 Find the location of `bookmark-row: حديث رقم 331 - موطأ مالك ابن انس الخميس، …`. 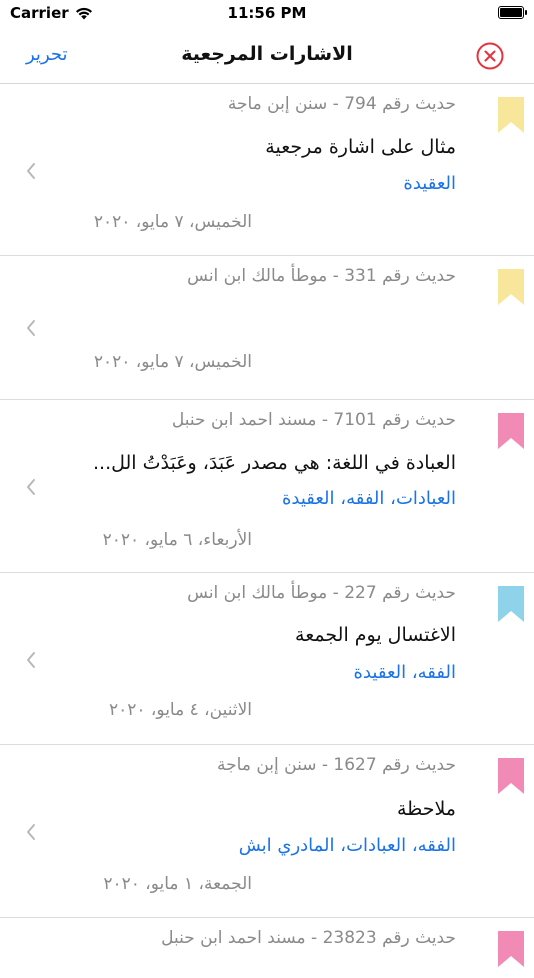

bookmark-row: حديث رقم 331 - موطأ مالك ابن انس الخميس، … is located at coordinates (267, 328).